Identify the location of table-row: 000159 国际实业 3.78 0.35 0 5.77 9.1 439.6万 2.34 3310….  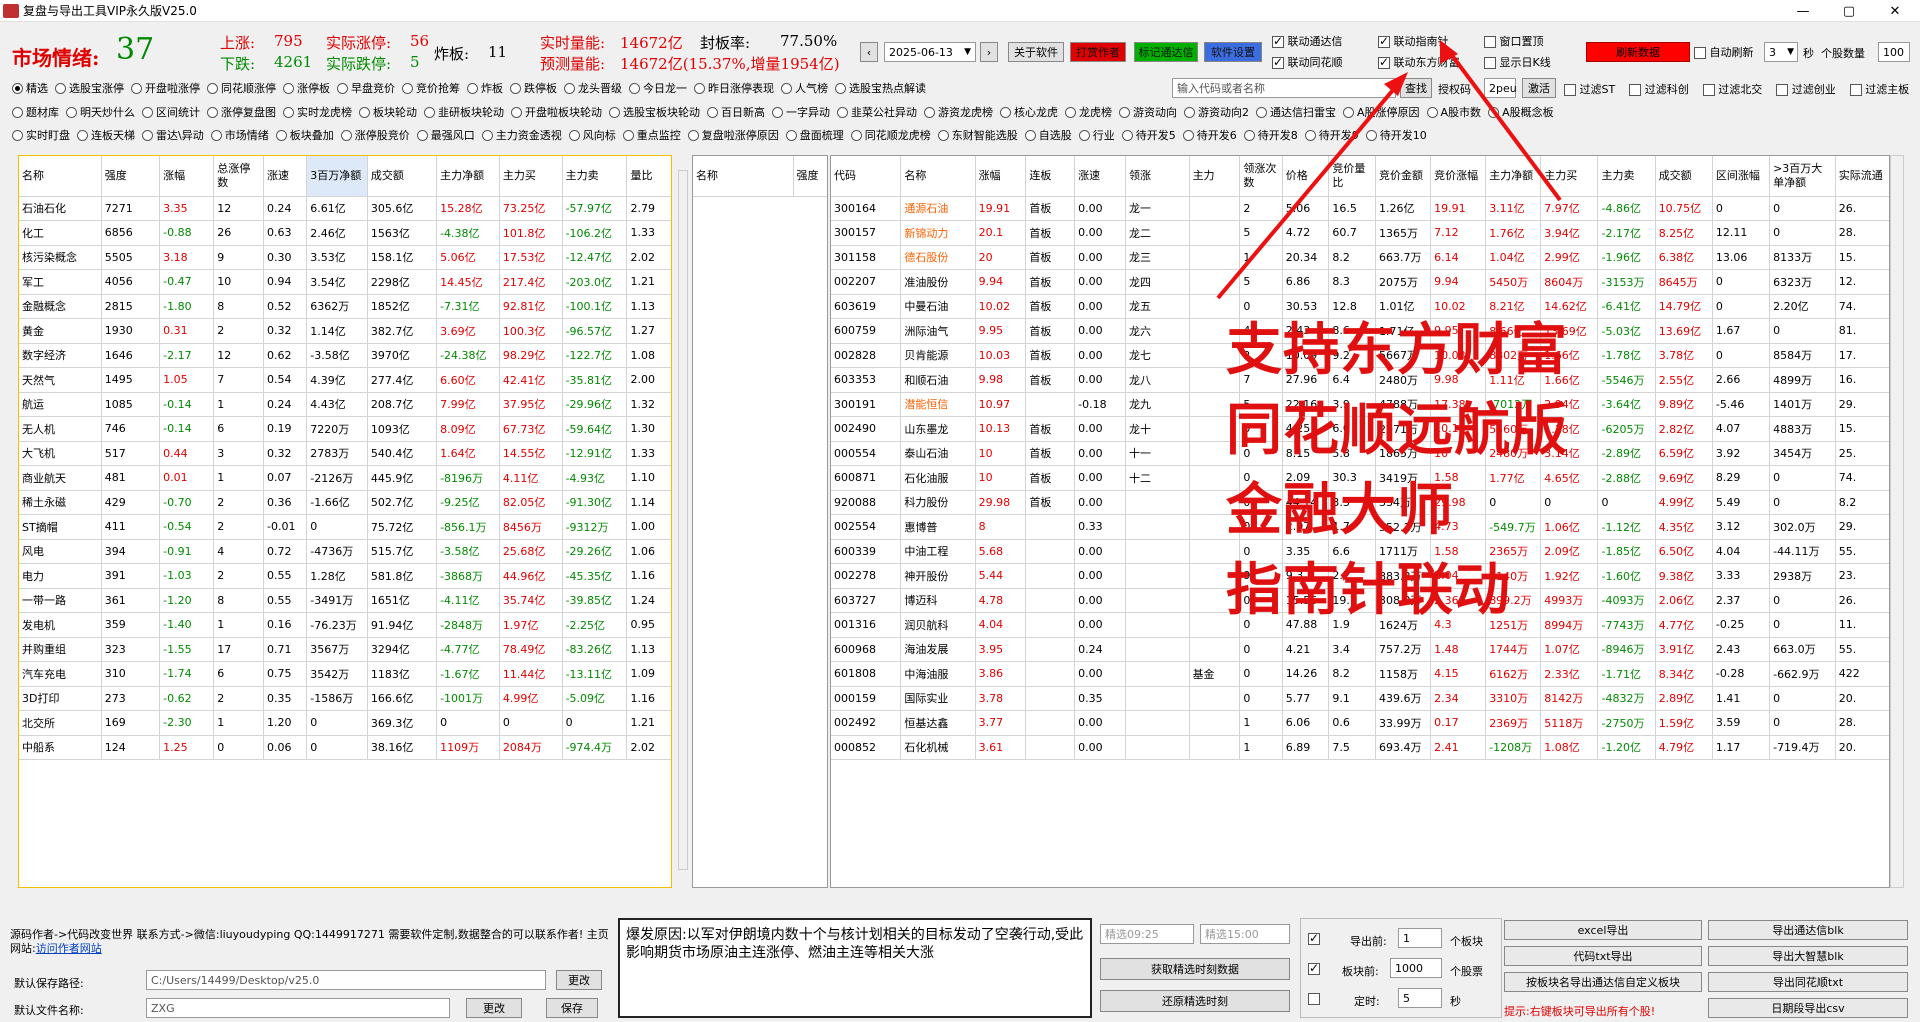
(1360, 698).